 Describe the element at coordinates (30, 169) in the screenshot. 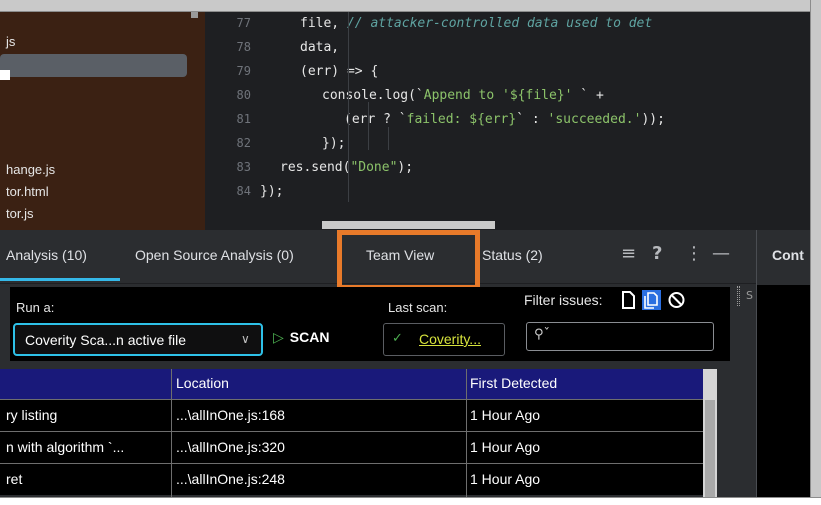

I see `file-item: hange.js` at that location.